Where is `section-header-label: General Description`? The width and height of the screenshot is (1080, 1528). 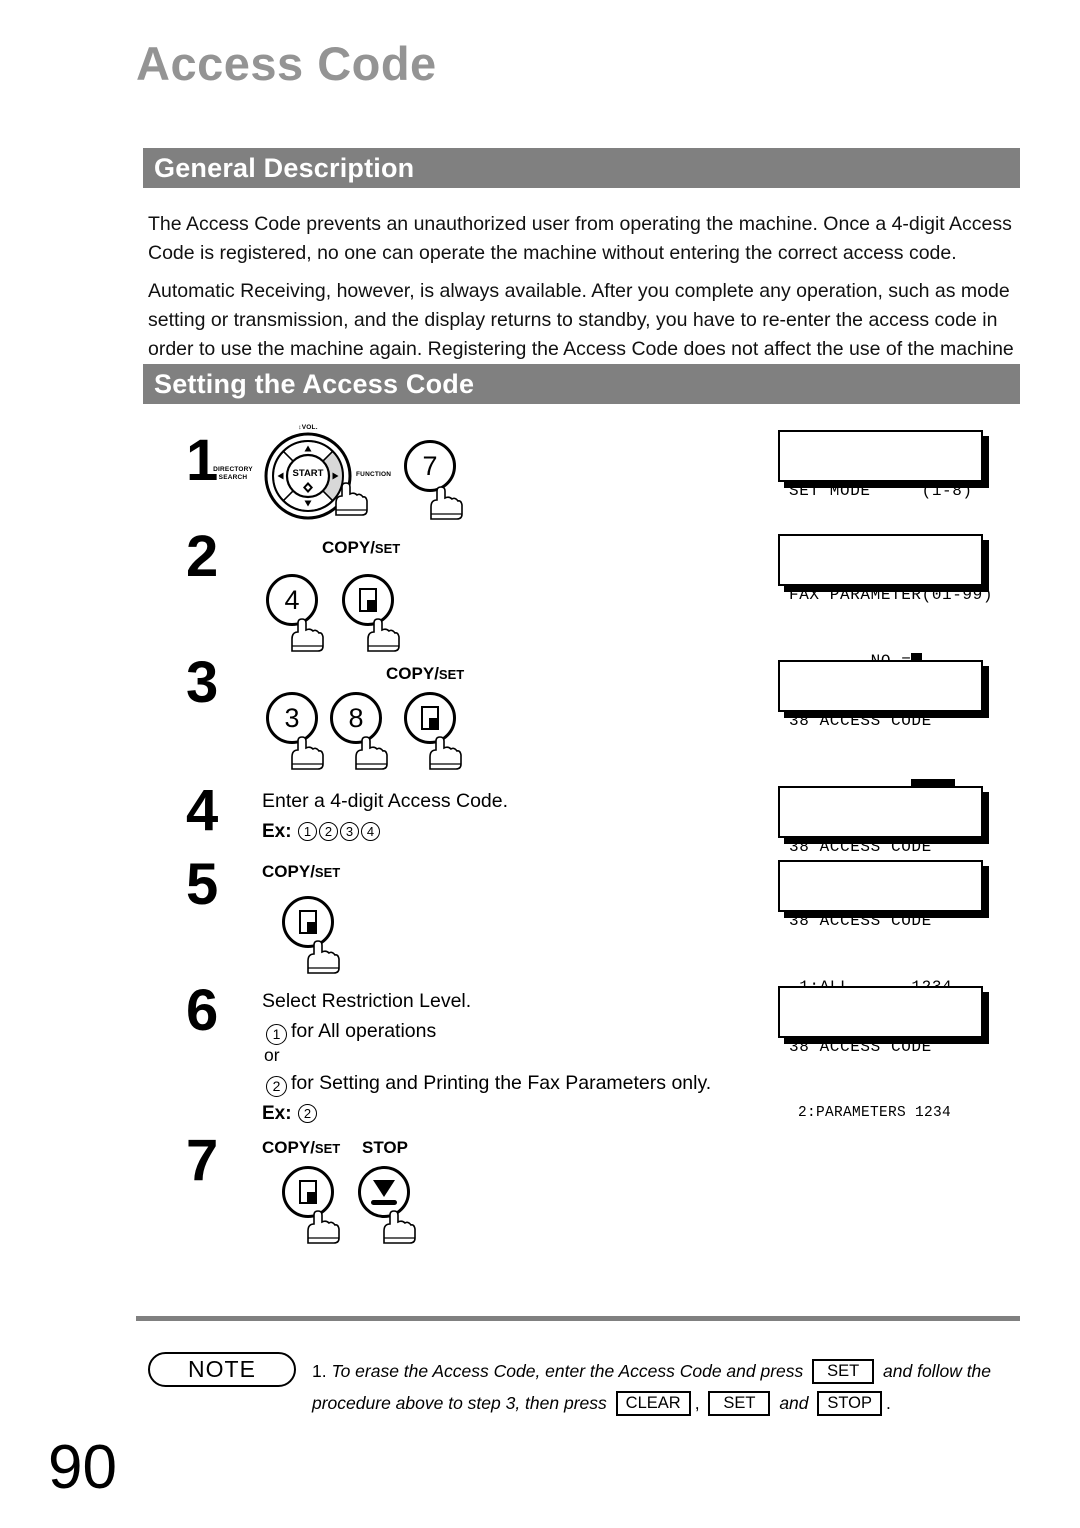
section-header-label: General Description is located at coordinates (284, 167).